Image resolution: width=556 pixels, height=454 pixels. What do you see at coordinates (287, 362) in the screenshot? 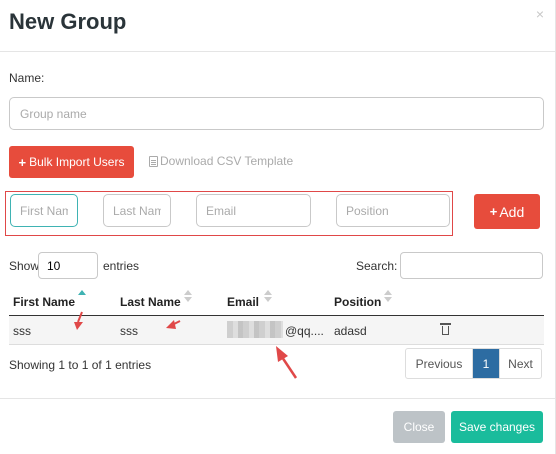
I see `annotation-arrow-email` at bounding box center [287, 362].